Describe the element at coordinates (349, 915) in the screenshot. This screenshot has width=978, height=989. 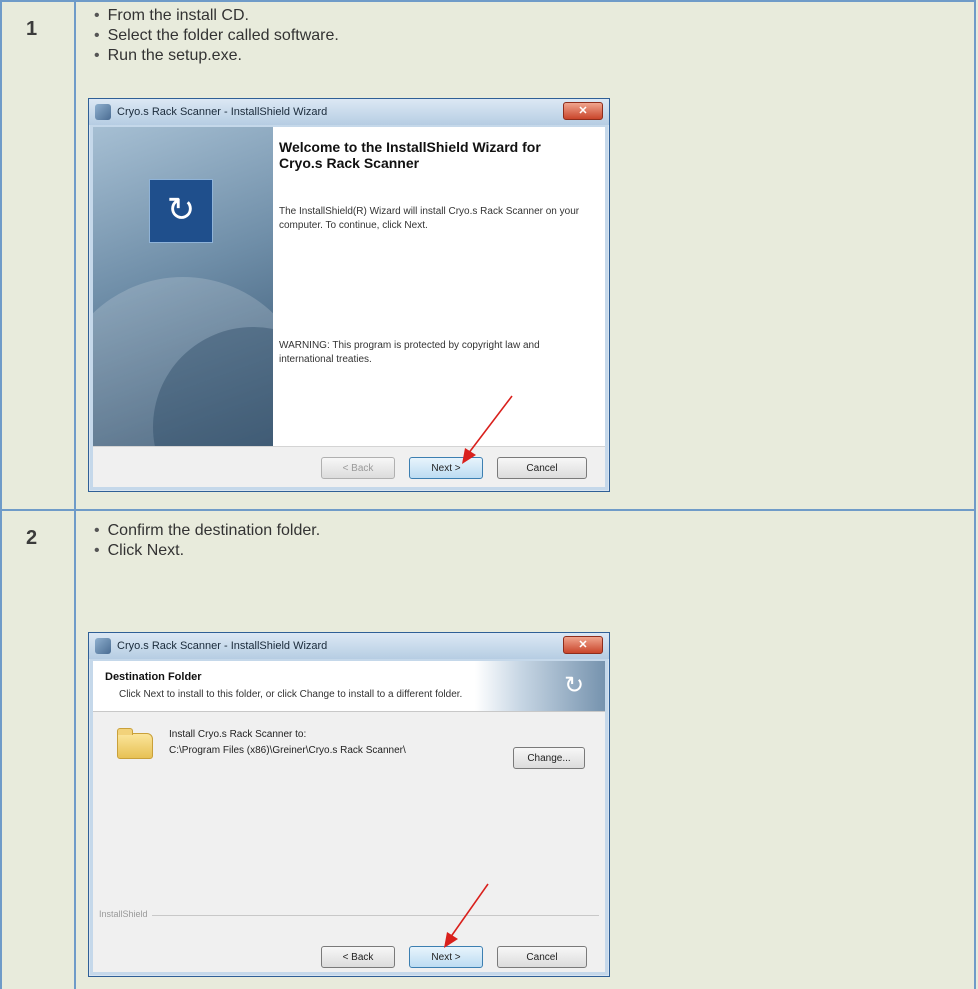
I see `divider` at that location.